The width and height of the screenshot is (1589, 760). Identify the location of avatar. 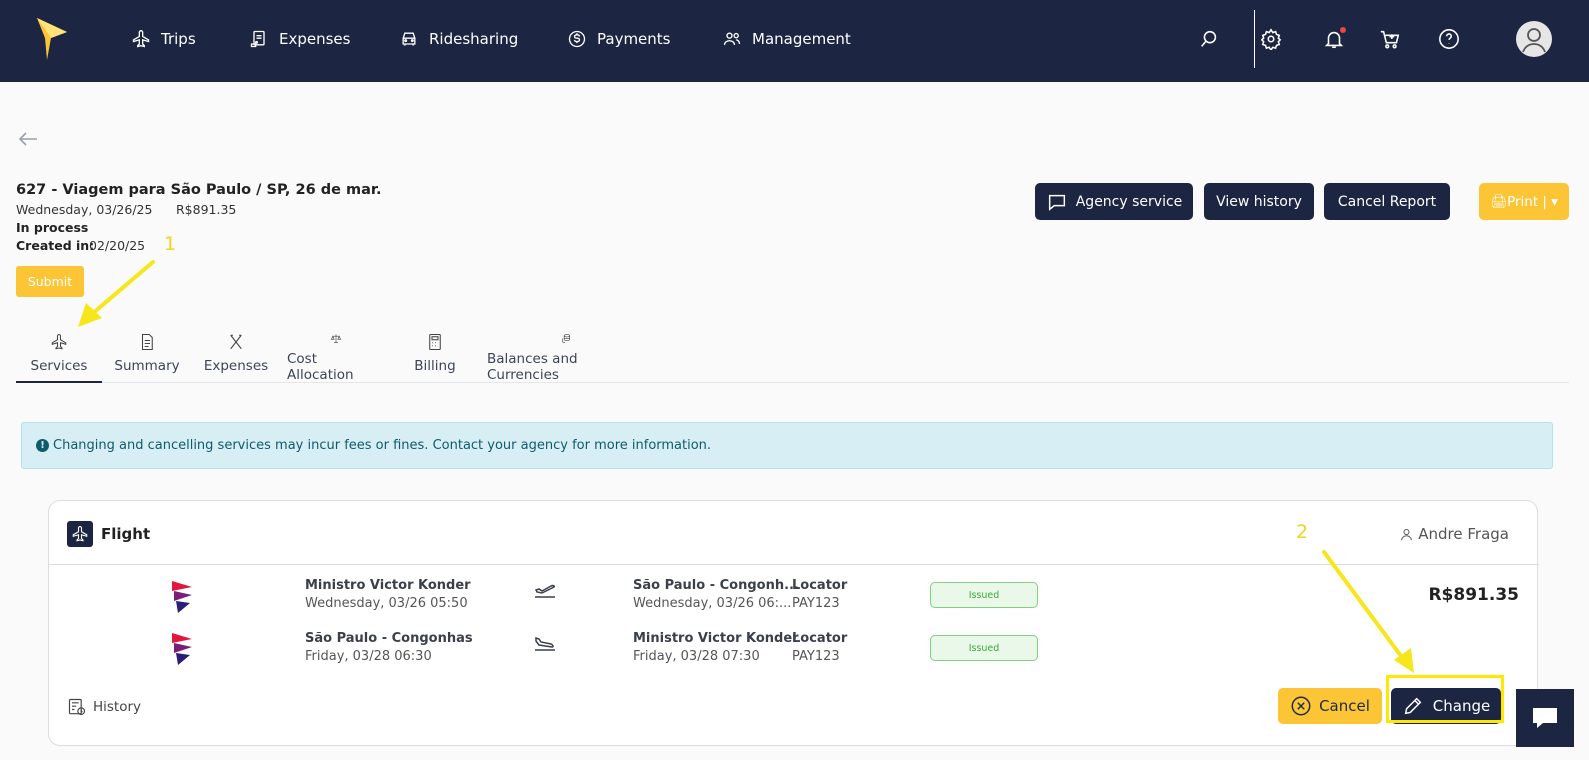
(1534, 39).